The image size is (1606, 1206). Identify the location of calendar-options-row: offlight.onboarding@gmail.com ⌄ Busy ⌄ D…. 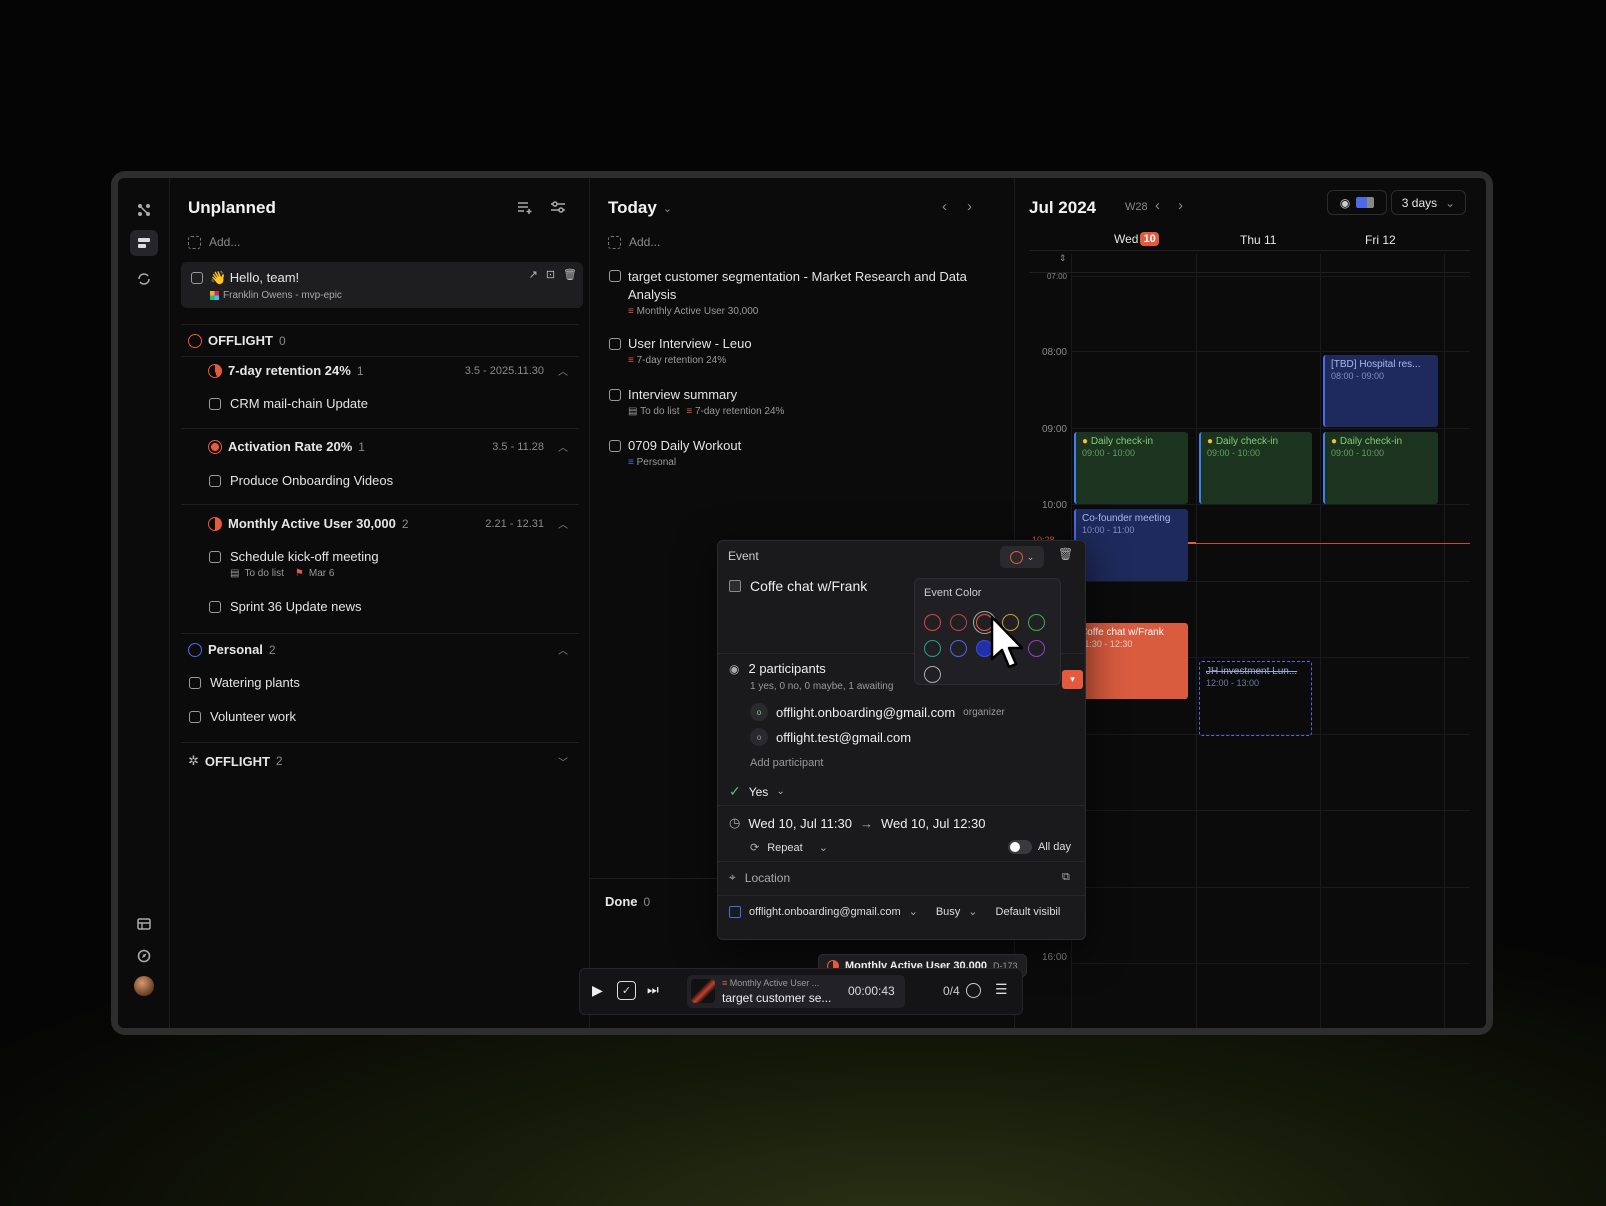
(894, 911).